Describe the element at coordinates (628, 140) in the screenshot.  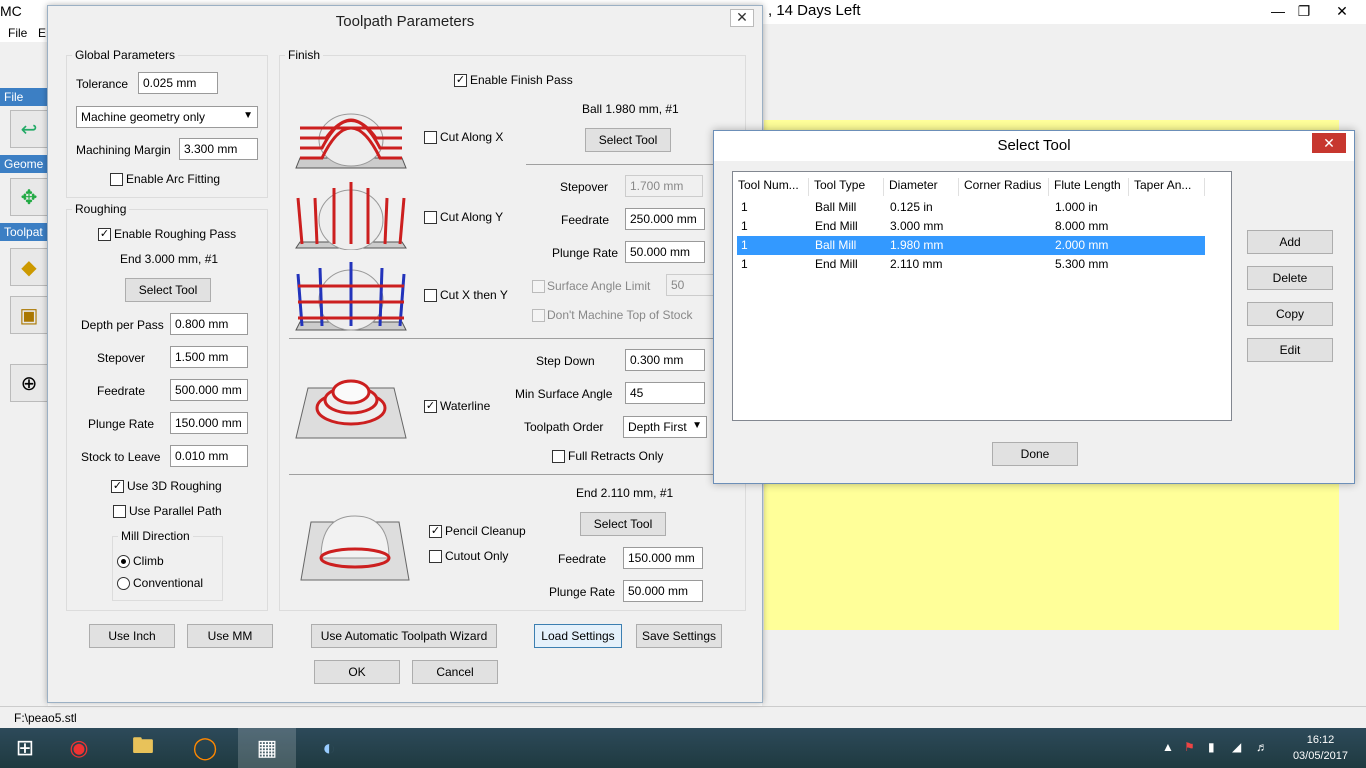
I see `finish-select-tool-button: Select Tool` at that location.